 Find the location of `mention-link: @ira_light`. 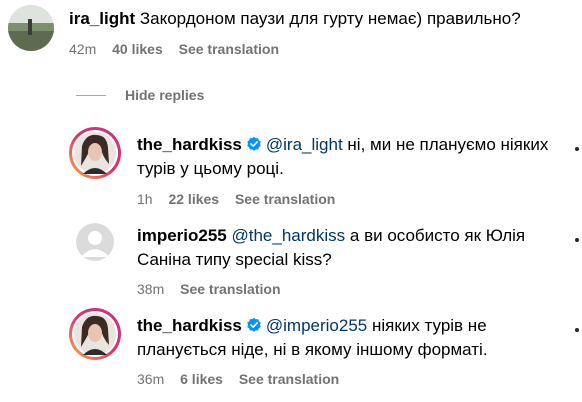

mention-link: @ira_light is located at coordinates (304, 144).